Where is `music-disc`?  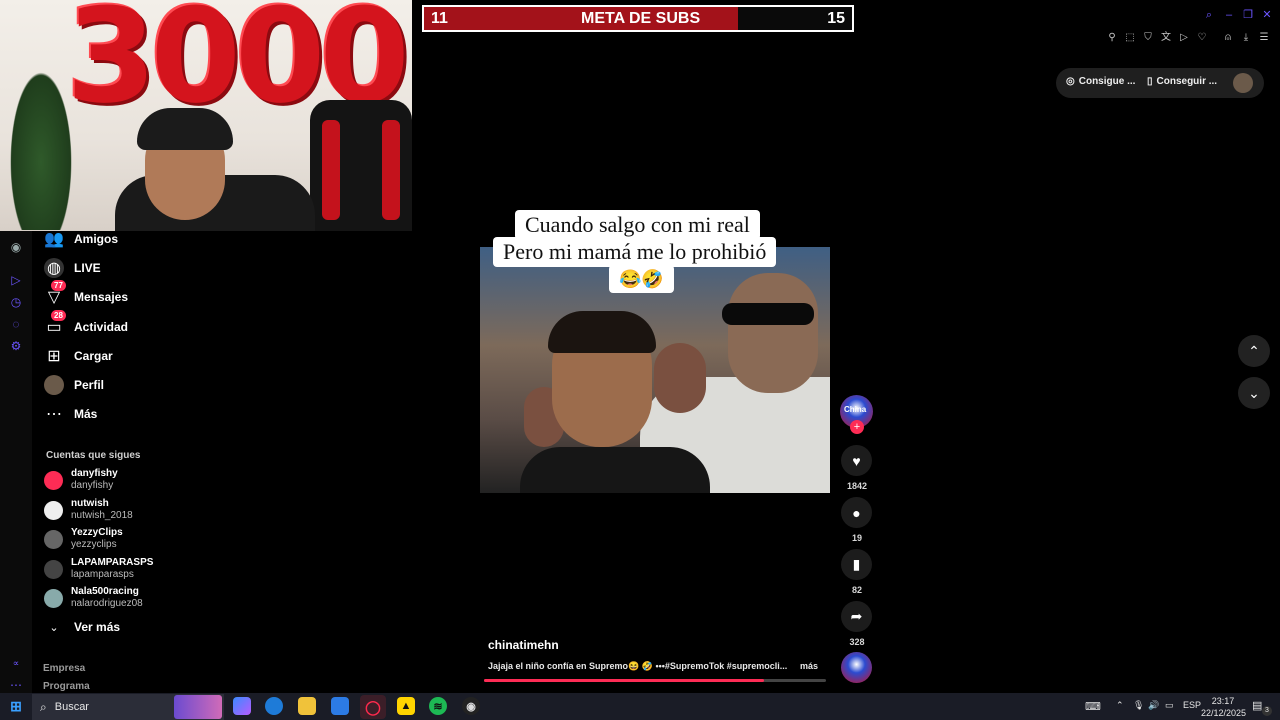
music-disc is located at coordinates (856, 667).